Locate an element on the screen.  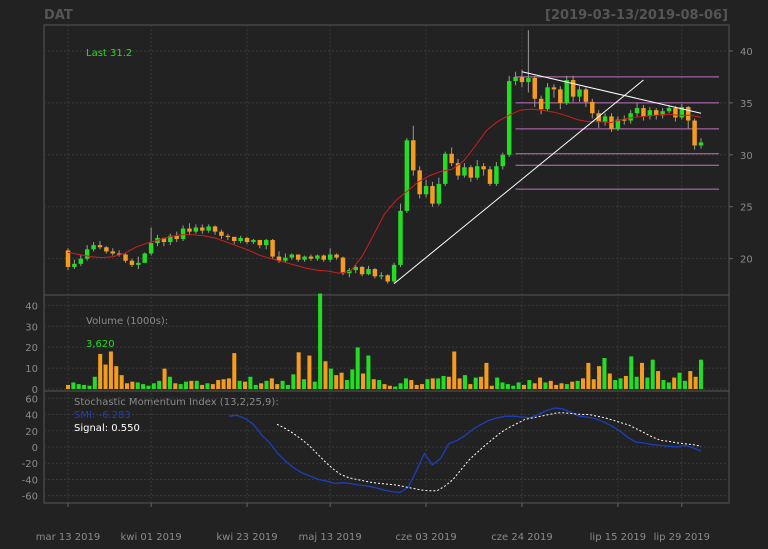
price-tick-label: 25 is located at coordinates (746, 208).